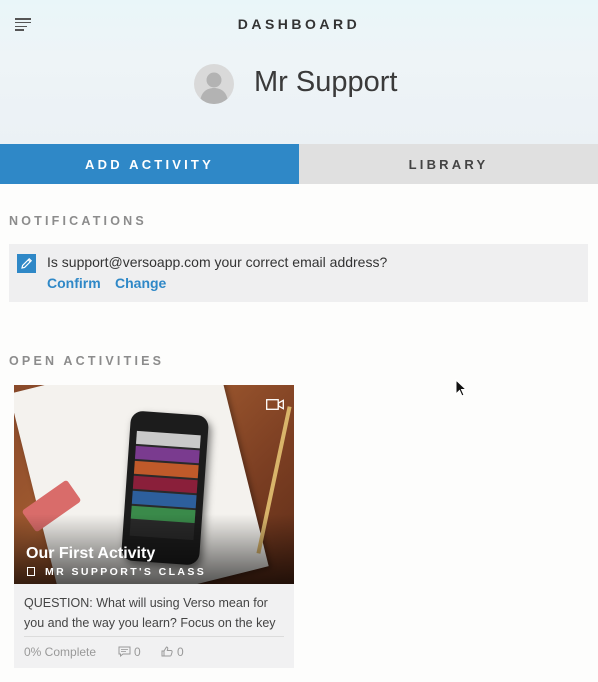  I want to click on like-icon, so click(167, 651).